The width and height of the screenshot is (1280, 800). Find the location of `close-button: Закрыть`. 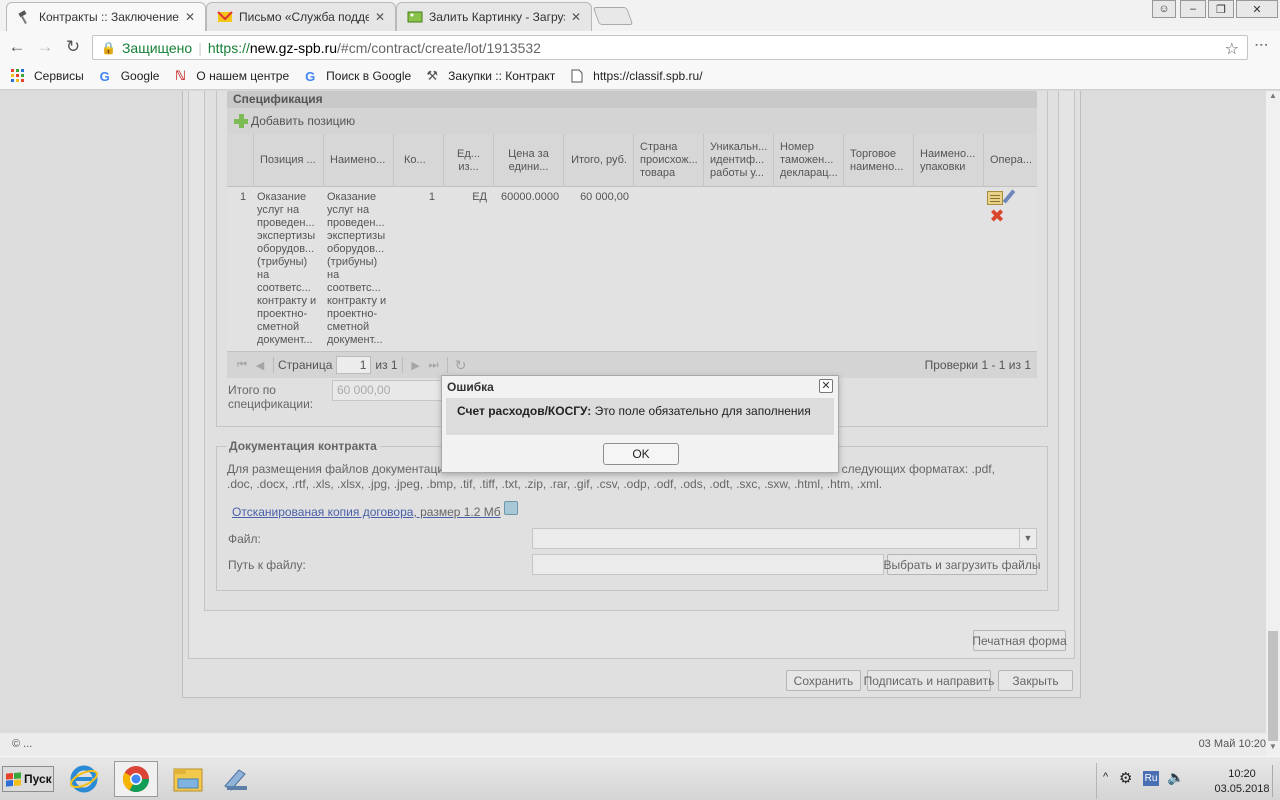

close-button: Закрыть is located at coordinates (1035, 680).